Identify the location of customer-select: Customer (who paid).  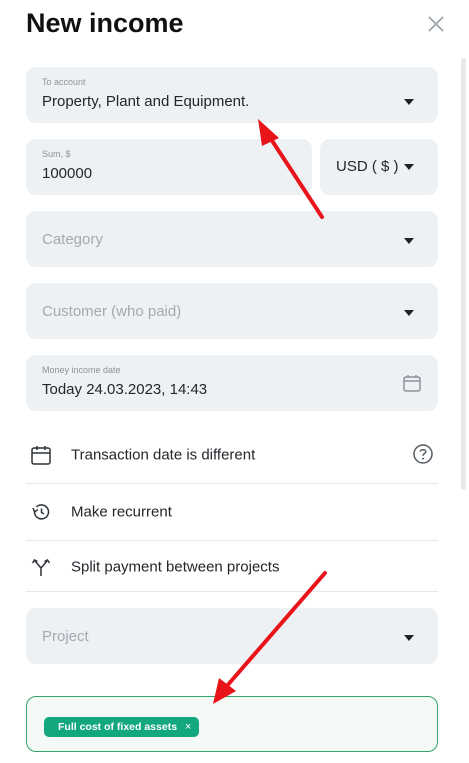
(232, 311).